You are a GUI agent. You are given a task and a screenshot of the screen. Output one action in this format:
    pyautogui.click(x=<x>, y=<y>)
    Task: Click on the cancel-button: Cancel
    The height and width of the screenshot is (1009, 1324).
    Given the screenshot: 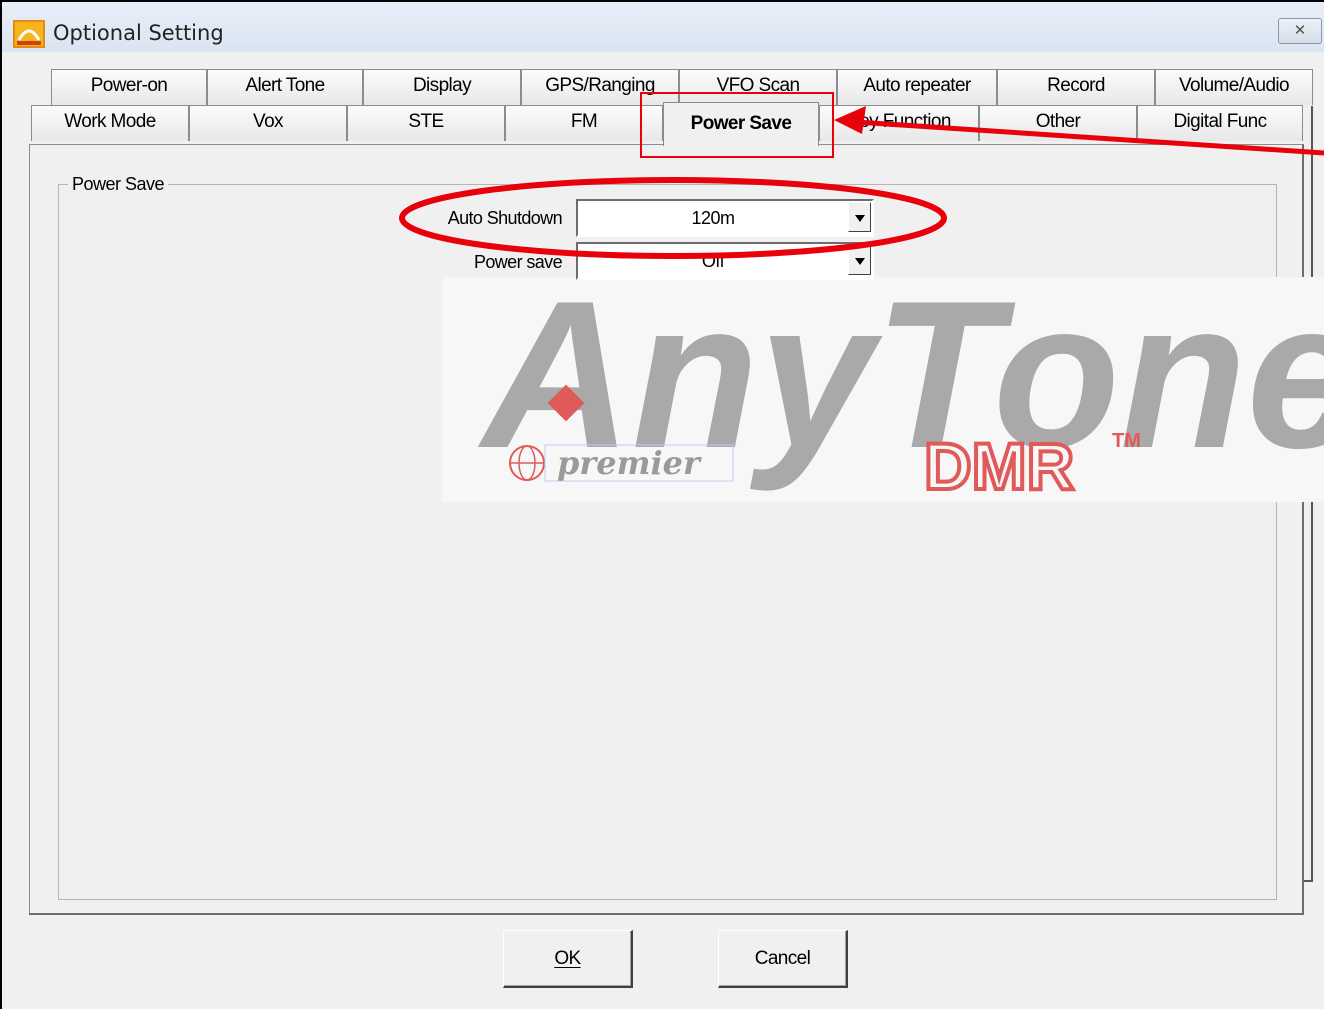 What is the action you would take?
    pyautogui.click(x=783, y=959)
    